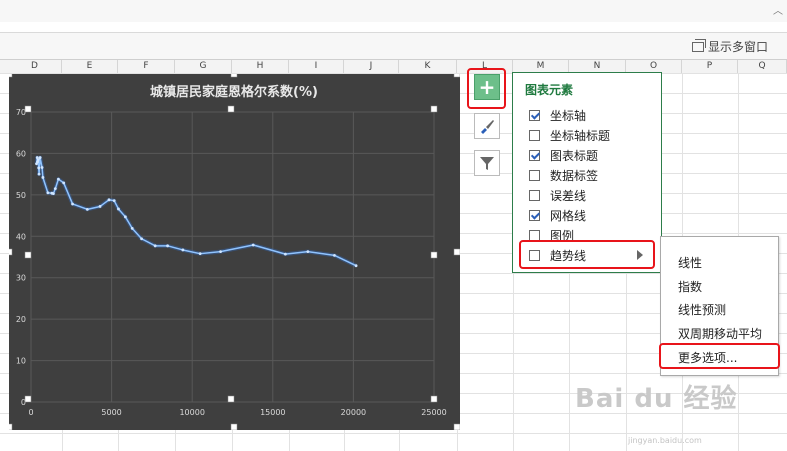 The image size is (787, 451). Describe the element at coordinates (778, 9) in the screenshot. I see `collapse-ribbon-icon: ︿` at that location.